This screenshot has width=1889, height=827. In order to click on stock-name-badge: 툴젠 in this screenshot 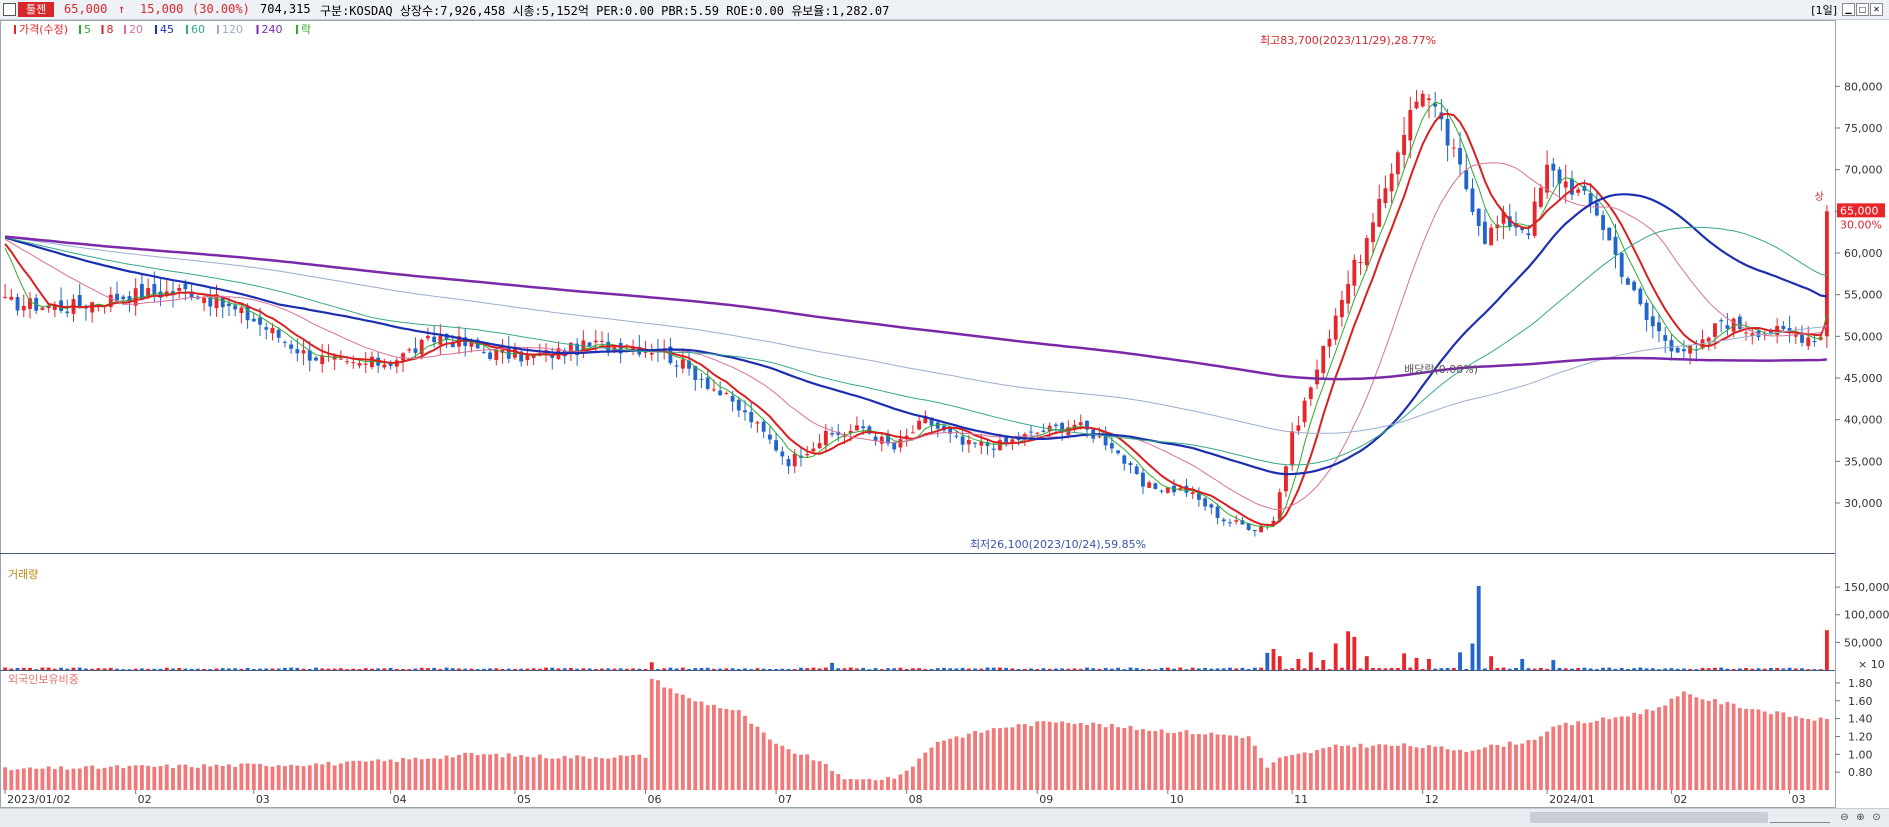, I will do `click(36, 9)`.